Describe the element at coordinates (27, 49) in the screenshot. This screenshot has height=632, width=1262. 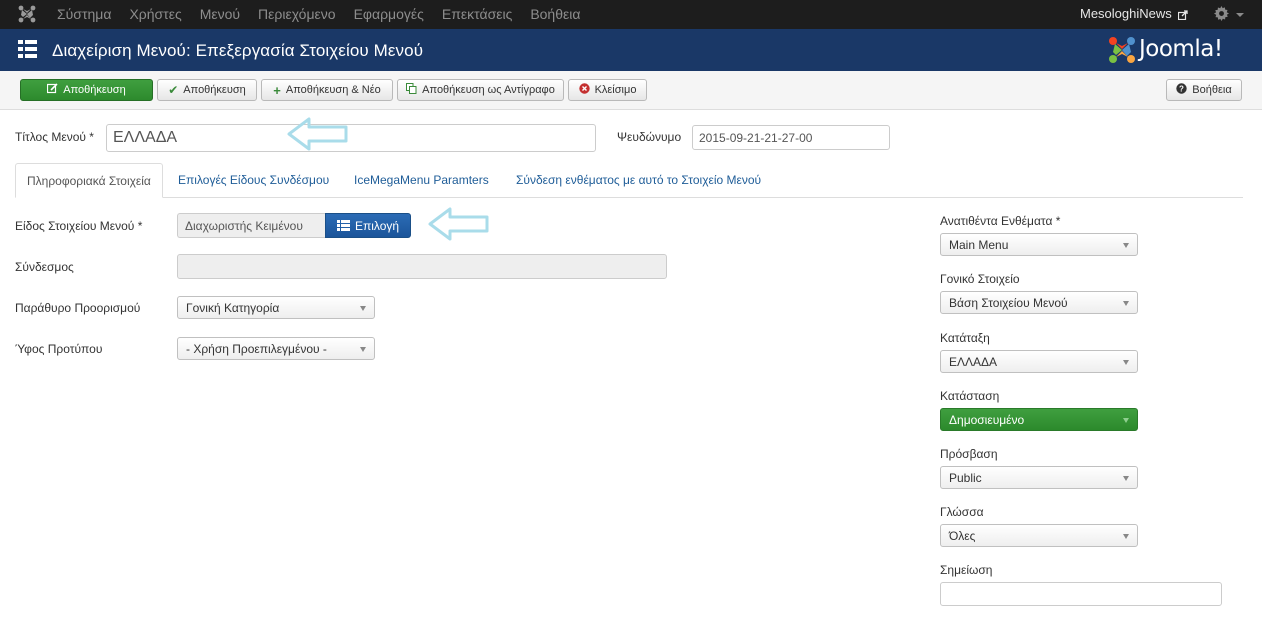
I see `grid-list-icon` at that location.